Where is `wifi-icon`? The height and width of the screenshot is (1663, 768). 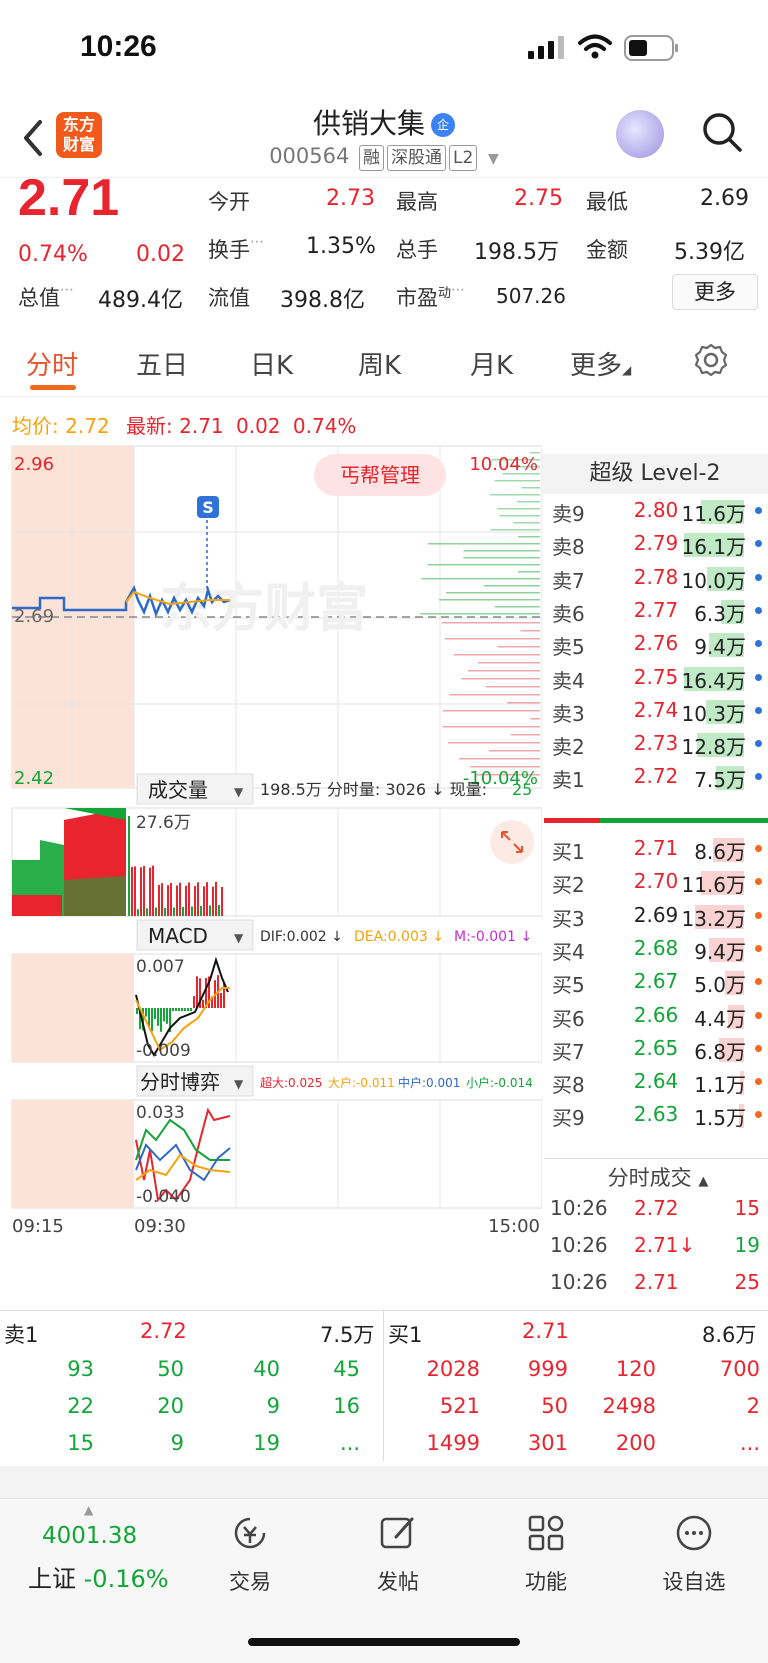
wifi-icon is located at coordinates (595, 46).